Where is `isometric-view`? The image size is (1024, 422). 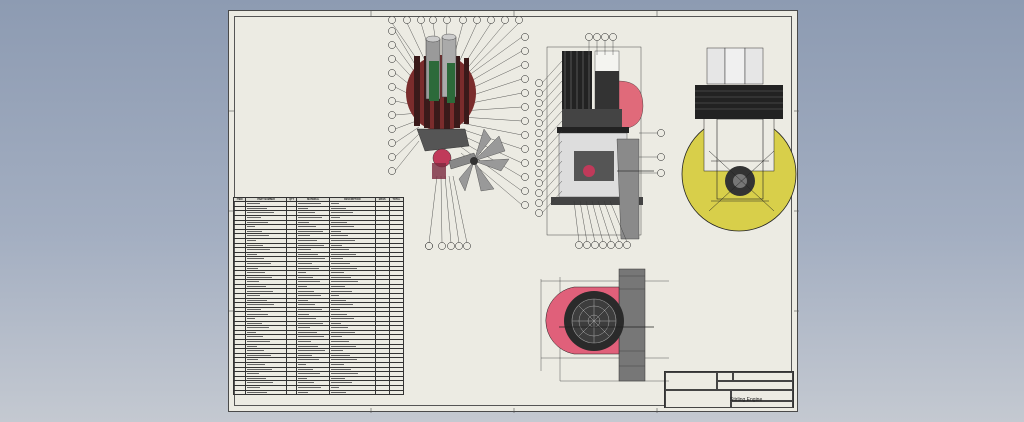
isometric-view is located at coordinates (458, 133).